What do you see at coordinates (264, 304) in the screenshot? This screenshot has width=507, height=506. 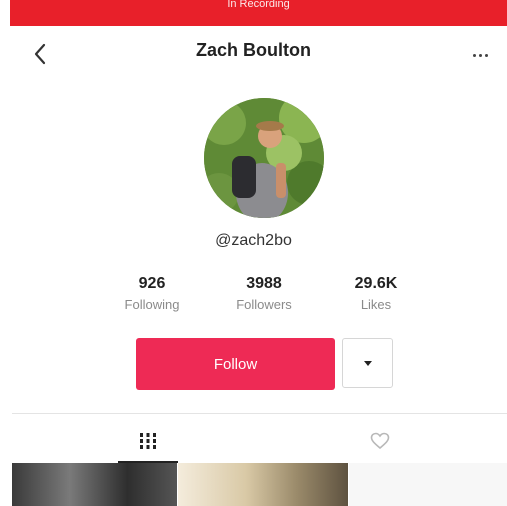 I see `followers-label: Followers` at bounding box center [264, 304].